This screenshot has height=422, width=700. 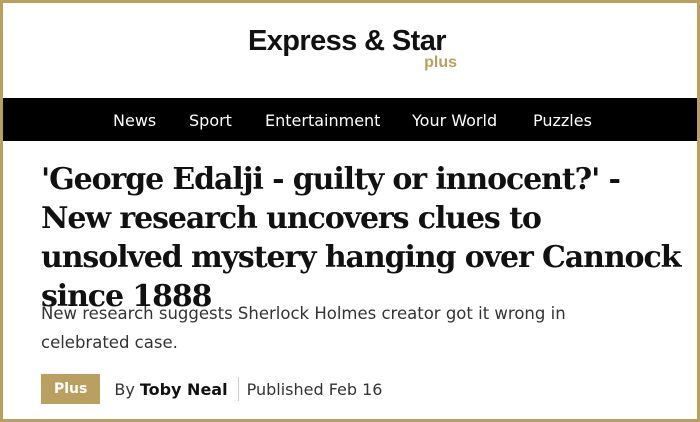 What do you see at coordinates (347, 41) in the screenshot?
I see `logo-brand-text: Express & Star` at bounding box center [347, 41].